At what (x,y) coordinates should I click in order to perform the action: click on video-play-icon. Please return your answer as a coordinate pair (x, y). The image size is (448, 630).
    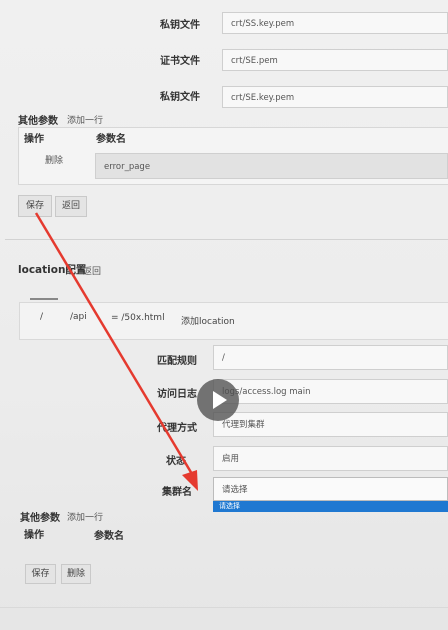
    Looking at the image, I should click on (218, 400).